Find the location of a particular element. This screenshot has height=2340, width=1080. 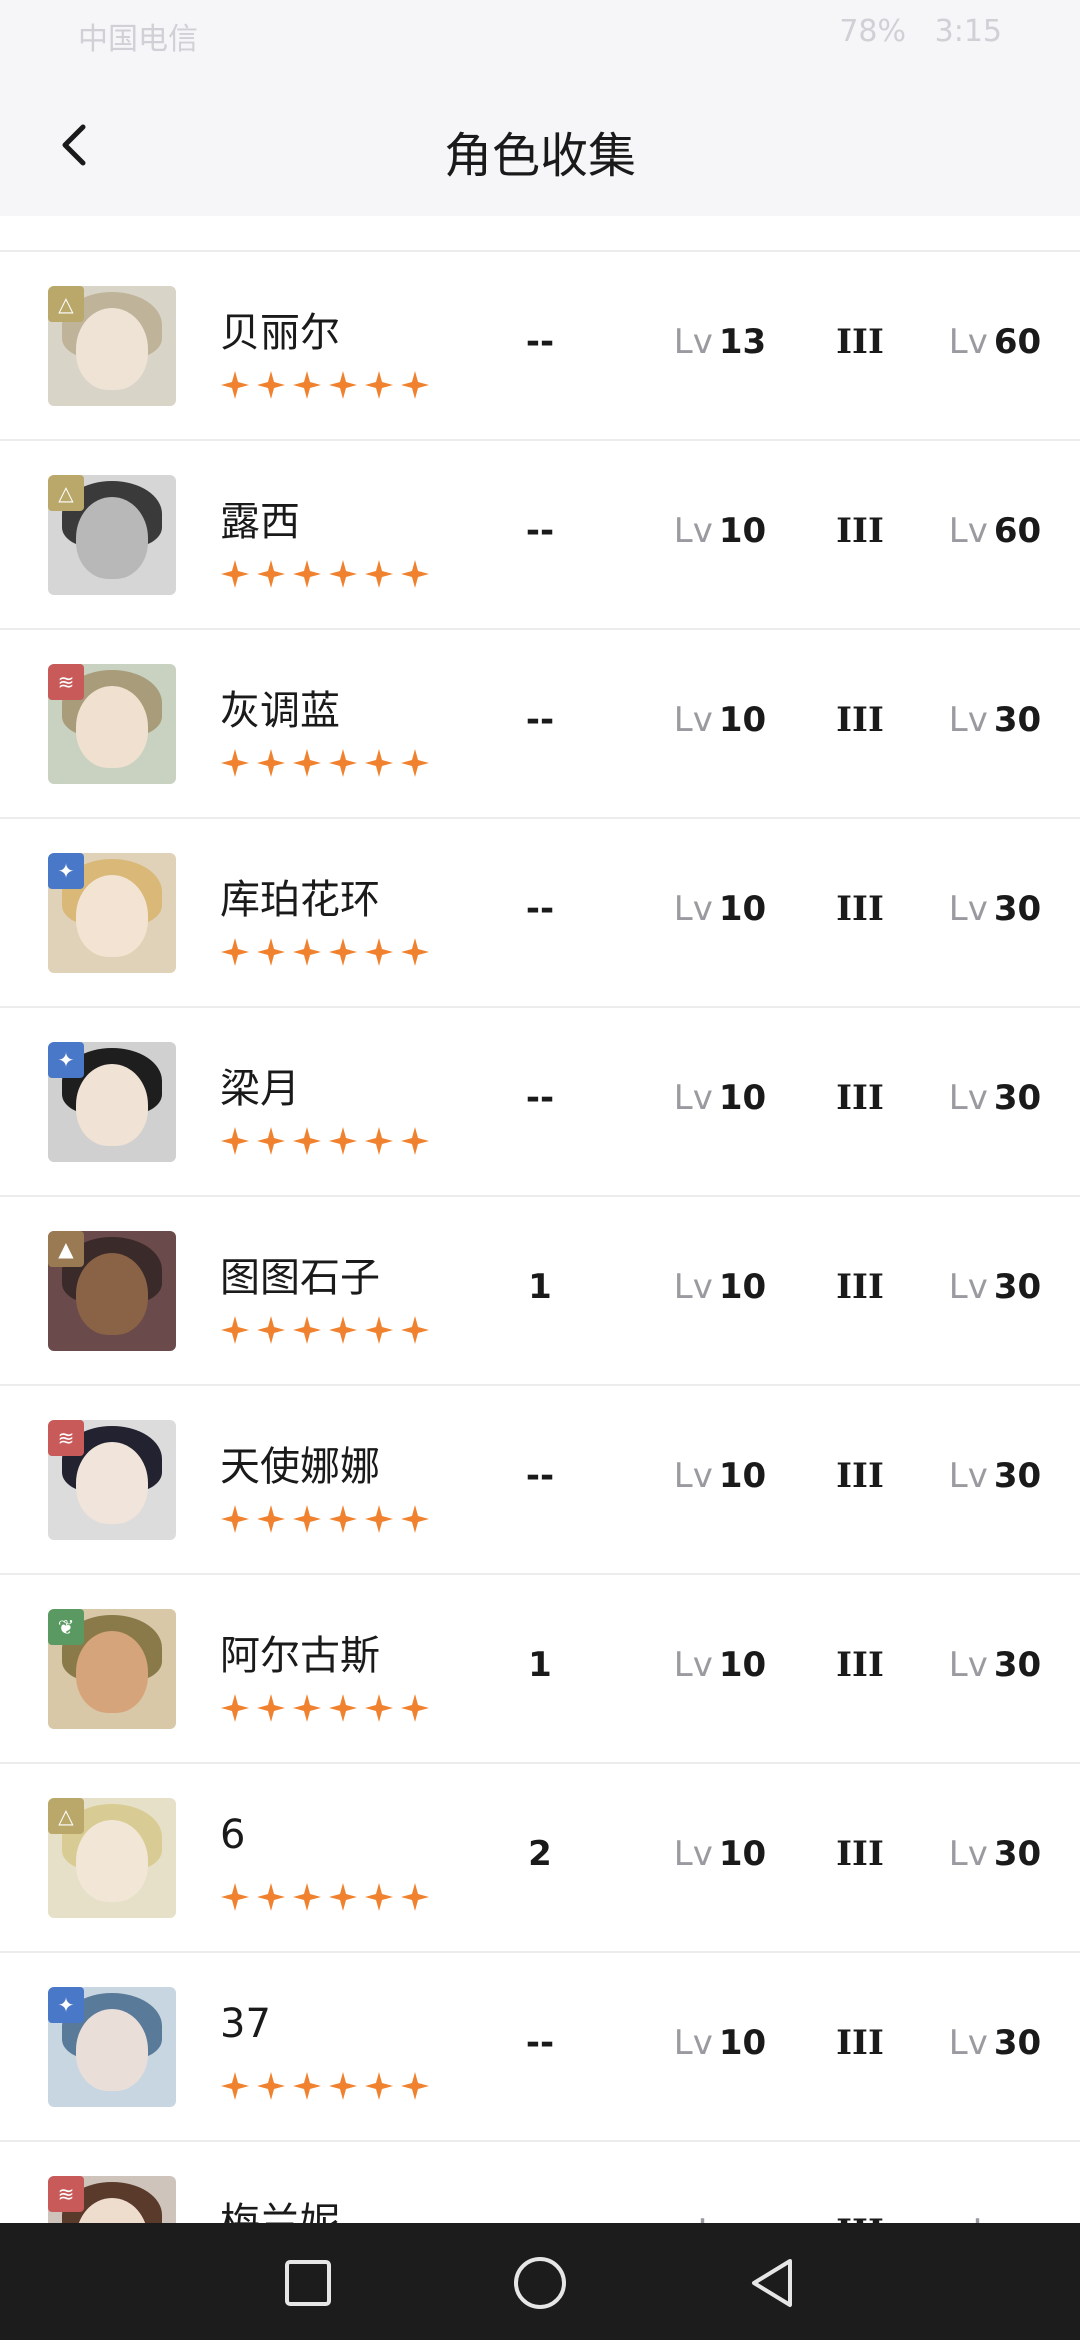

character-row: △ 6 2 Lv 10 III Lv 30 is located at coordinates (540, 1858).